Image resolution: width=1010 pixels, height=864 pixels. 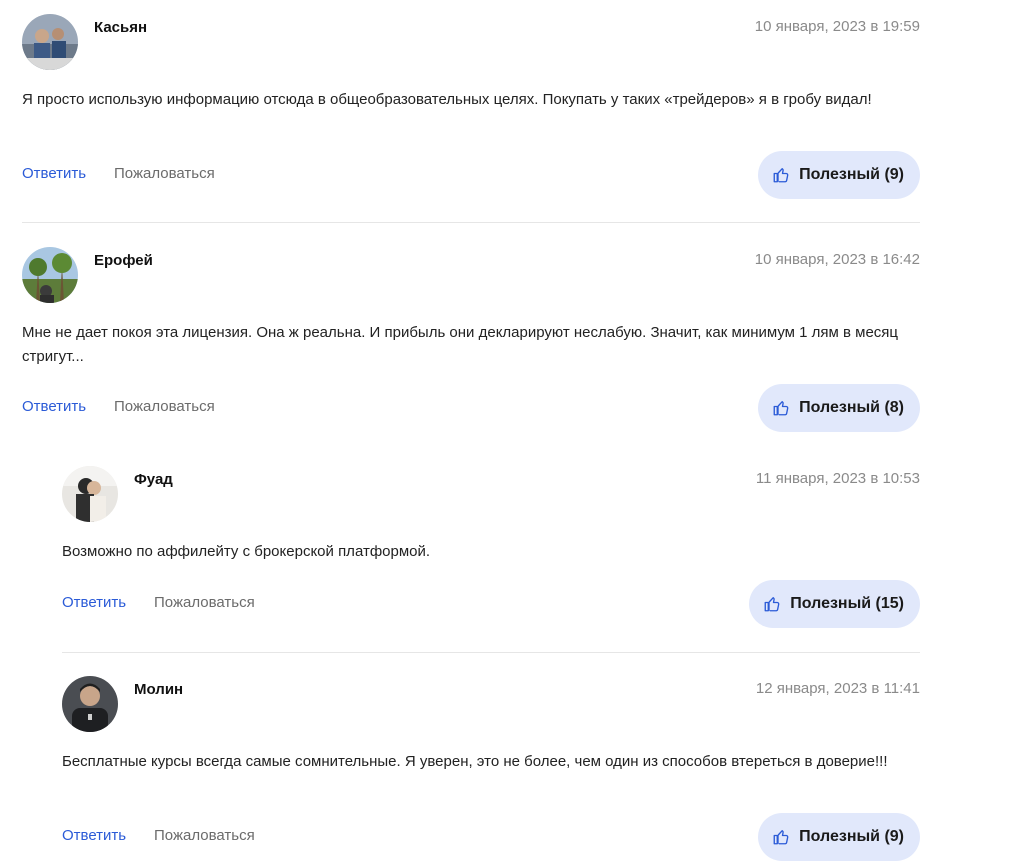 What do you see at coordinates (471, 408) in the screenshot?
I see `comment-actions: Ответить Пожаловаться Полезный (8)` at bounding box center [471, 408].